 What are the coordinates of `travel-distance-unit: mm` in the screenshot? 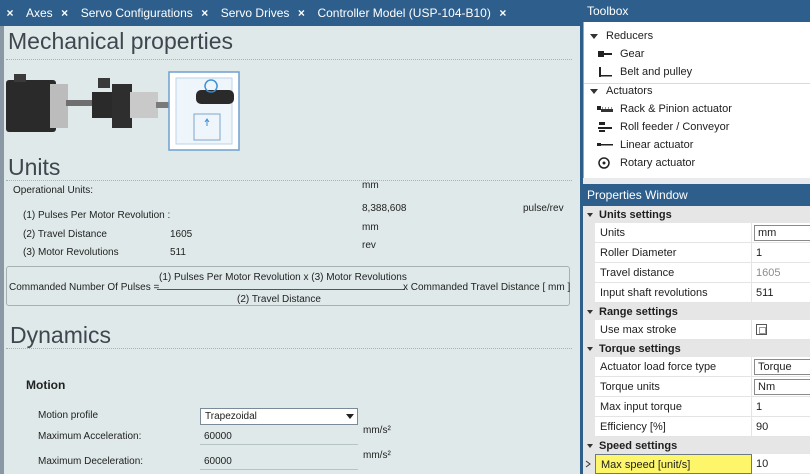 It's located at (370, 227).